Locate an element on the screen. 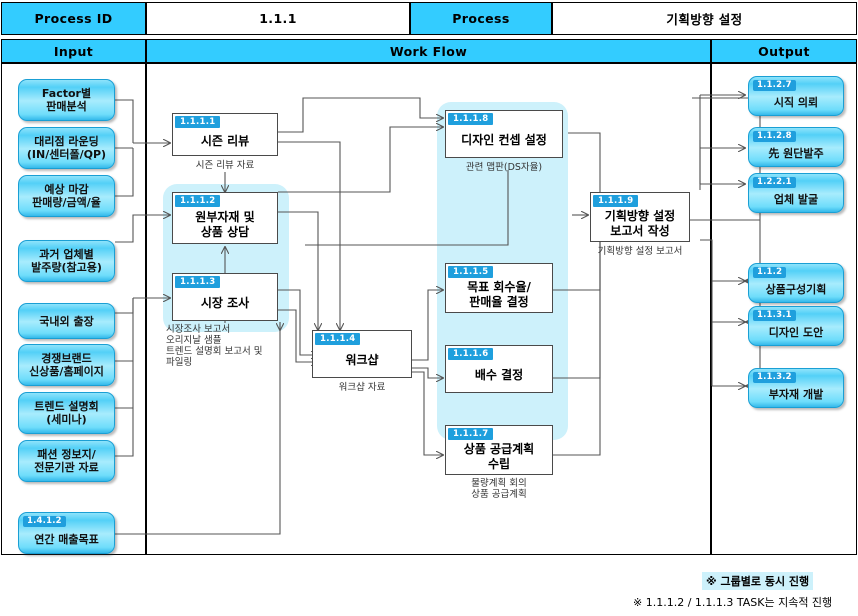 This screenshot has width=858, height=616. workflow-caption-1-1-1-3: 시장조사 보고서 오리지날 샘플 트렌드 설명회 보고서 및 파일링 is located at coordinates (214, 346).